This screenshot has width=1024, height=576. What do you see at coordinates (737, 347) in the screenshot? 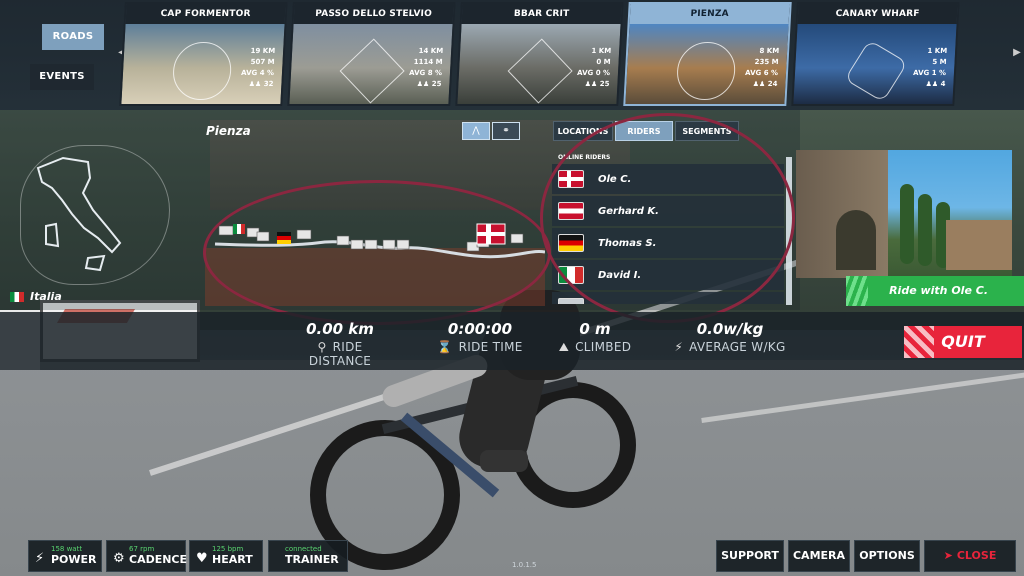
I see `average-wkg-label: AVERAGE W/KG` at bounding box center [737, 347].